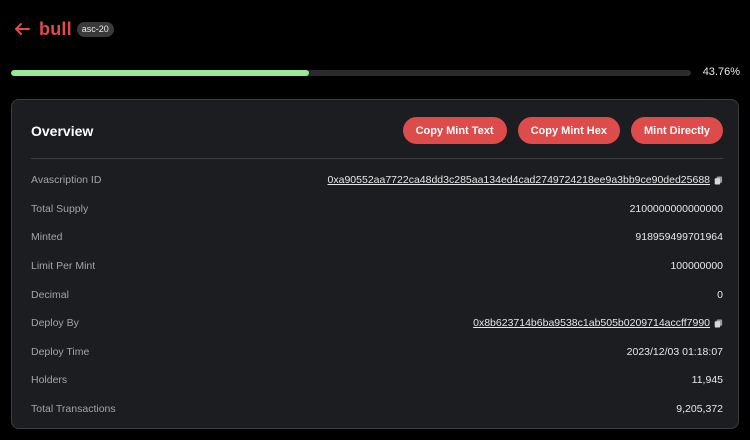  I want to click on limit-per-mint-value: 100000000, so click(696, 266).